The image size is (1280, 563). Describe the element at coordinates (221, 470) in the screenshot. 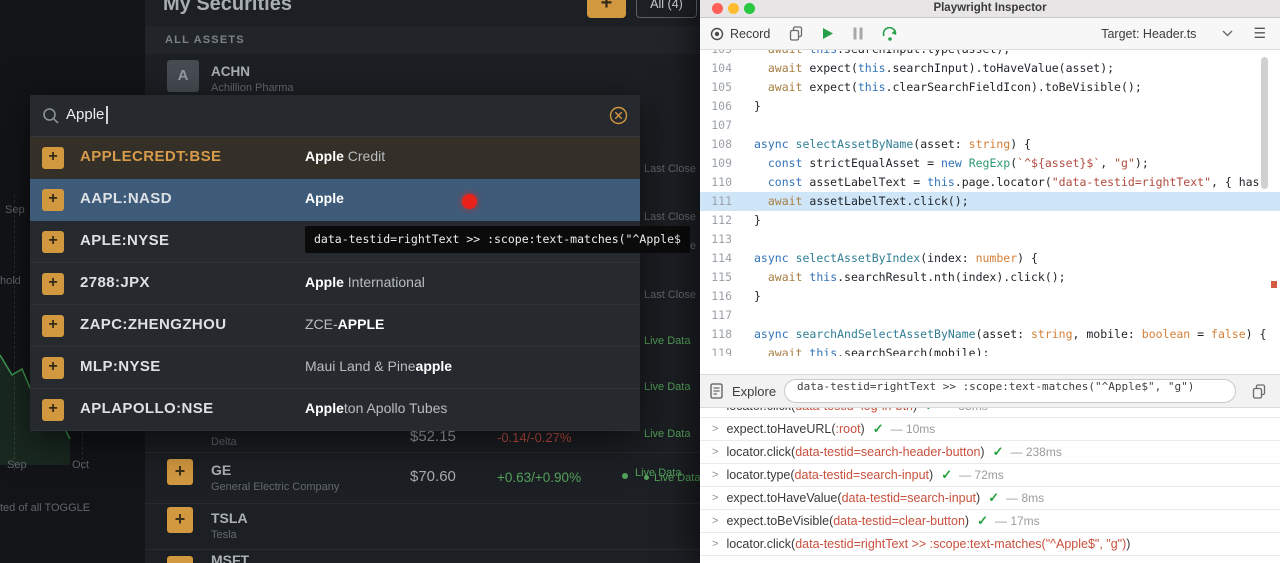

I see `asset-symbol: GE` at that location.